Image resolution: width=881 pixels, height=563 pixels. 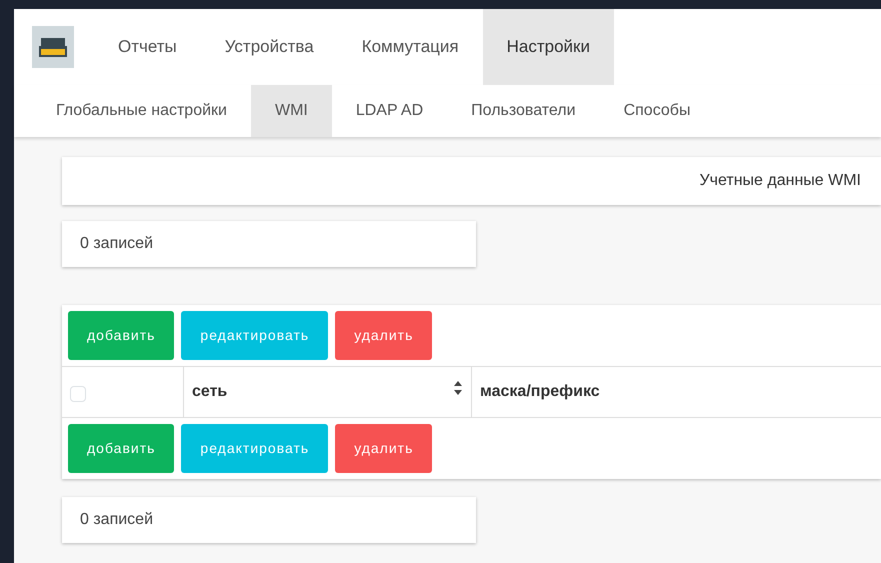 I want to click on sub-tab: Пользователи, so click(x=523, y=111).